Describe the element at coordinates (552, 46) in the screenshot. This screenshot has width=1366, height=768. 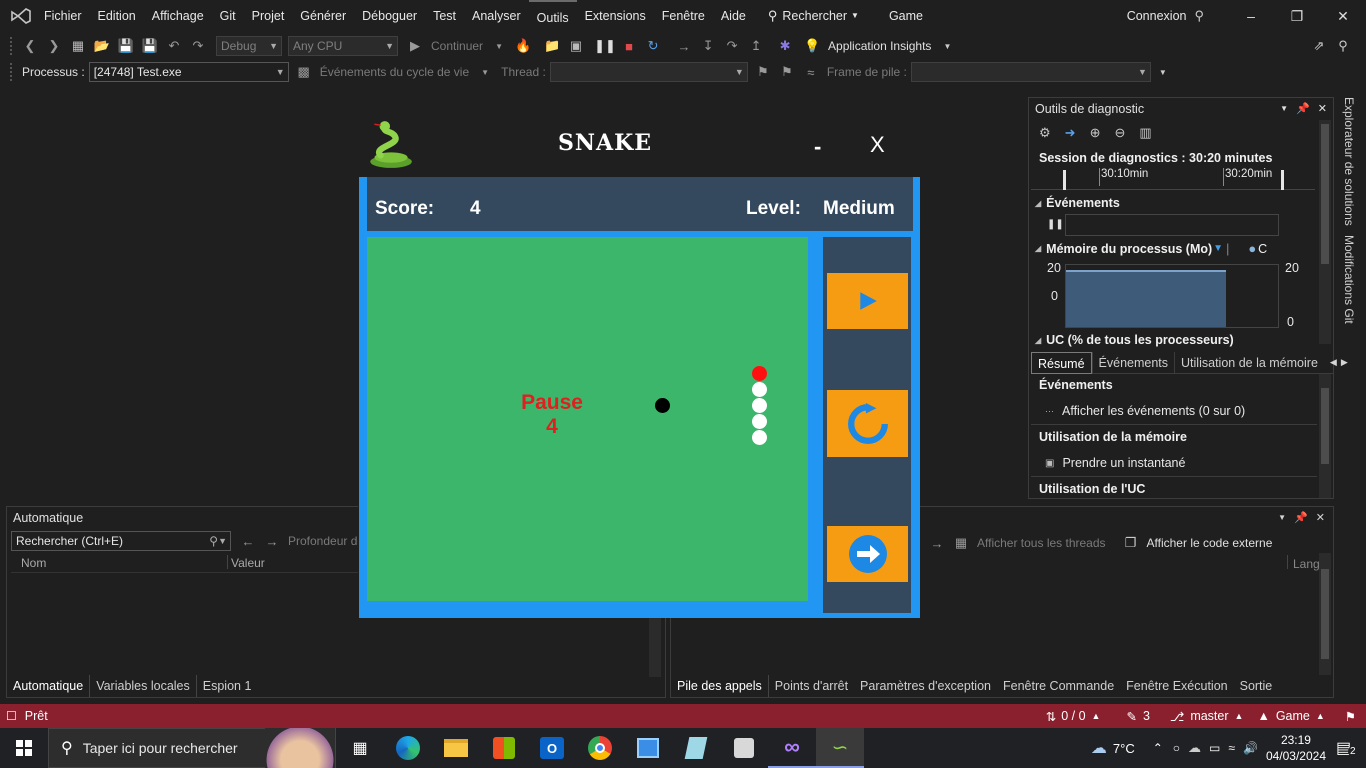
I see `folder-icon: 📁` at that location.